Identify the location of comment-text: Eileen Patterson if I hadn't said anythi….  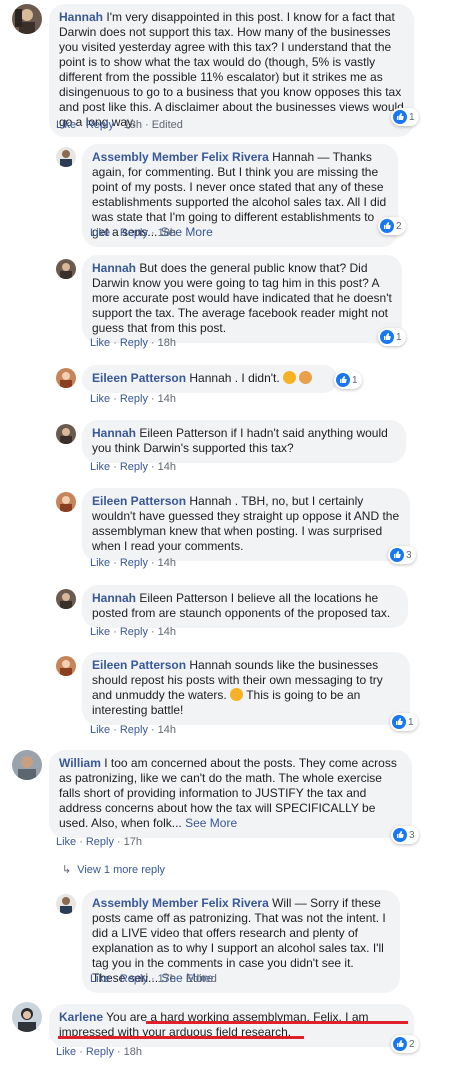
(240, 440).